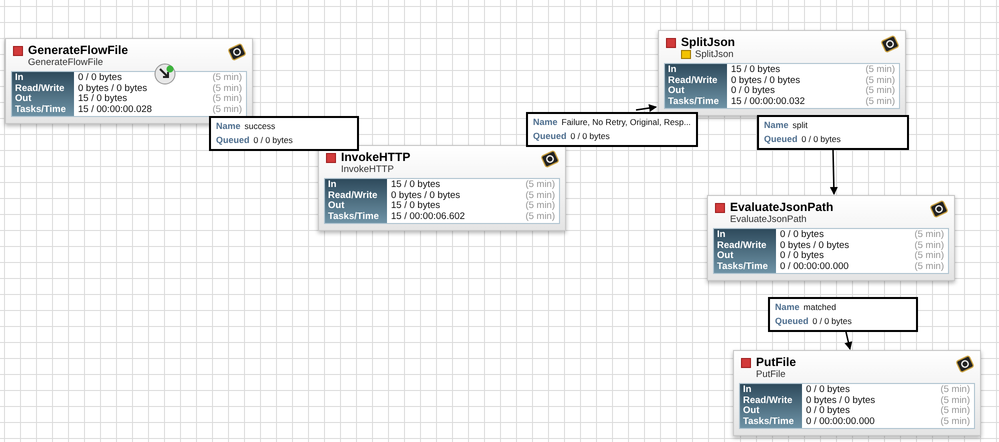 This screenshot has height=442, width=999. Describe the element at coordinates (777, 362) in the screenshot. I see `processor-name: PutFile` at that location.